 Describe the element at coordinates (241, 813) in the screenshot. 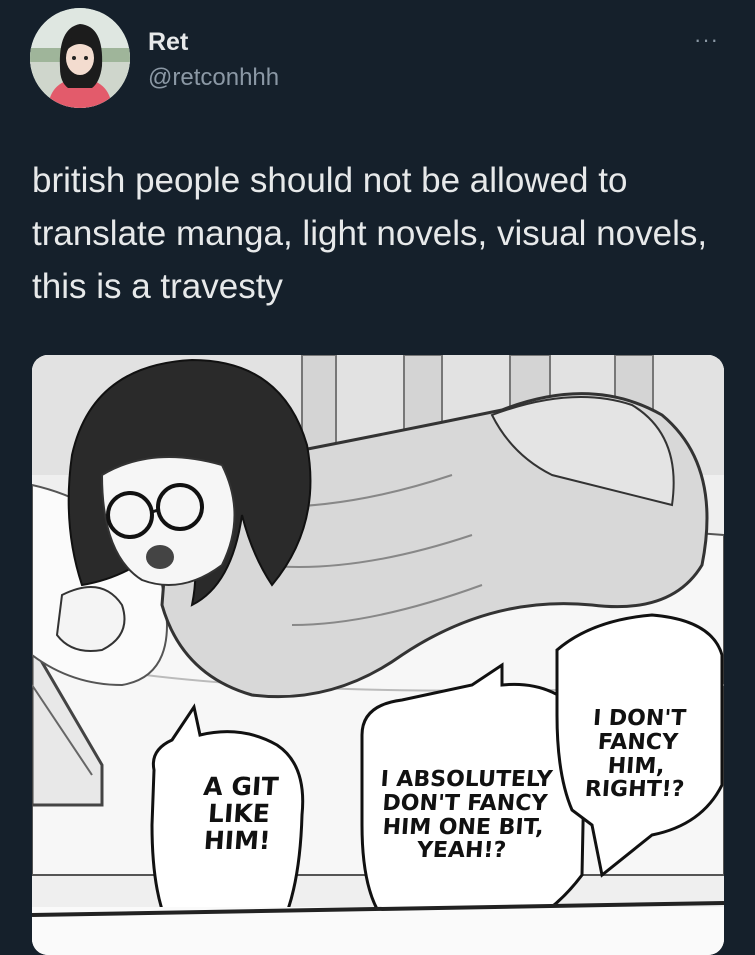

I see `speech-bubble-text: A GIT LIKE HIM!` at that location.